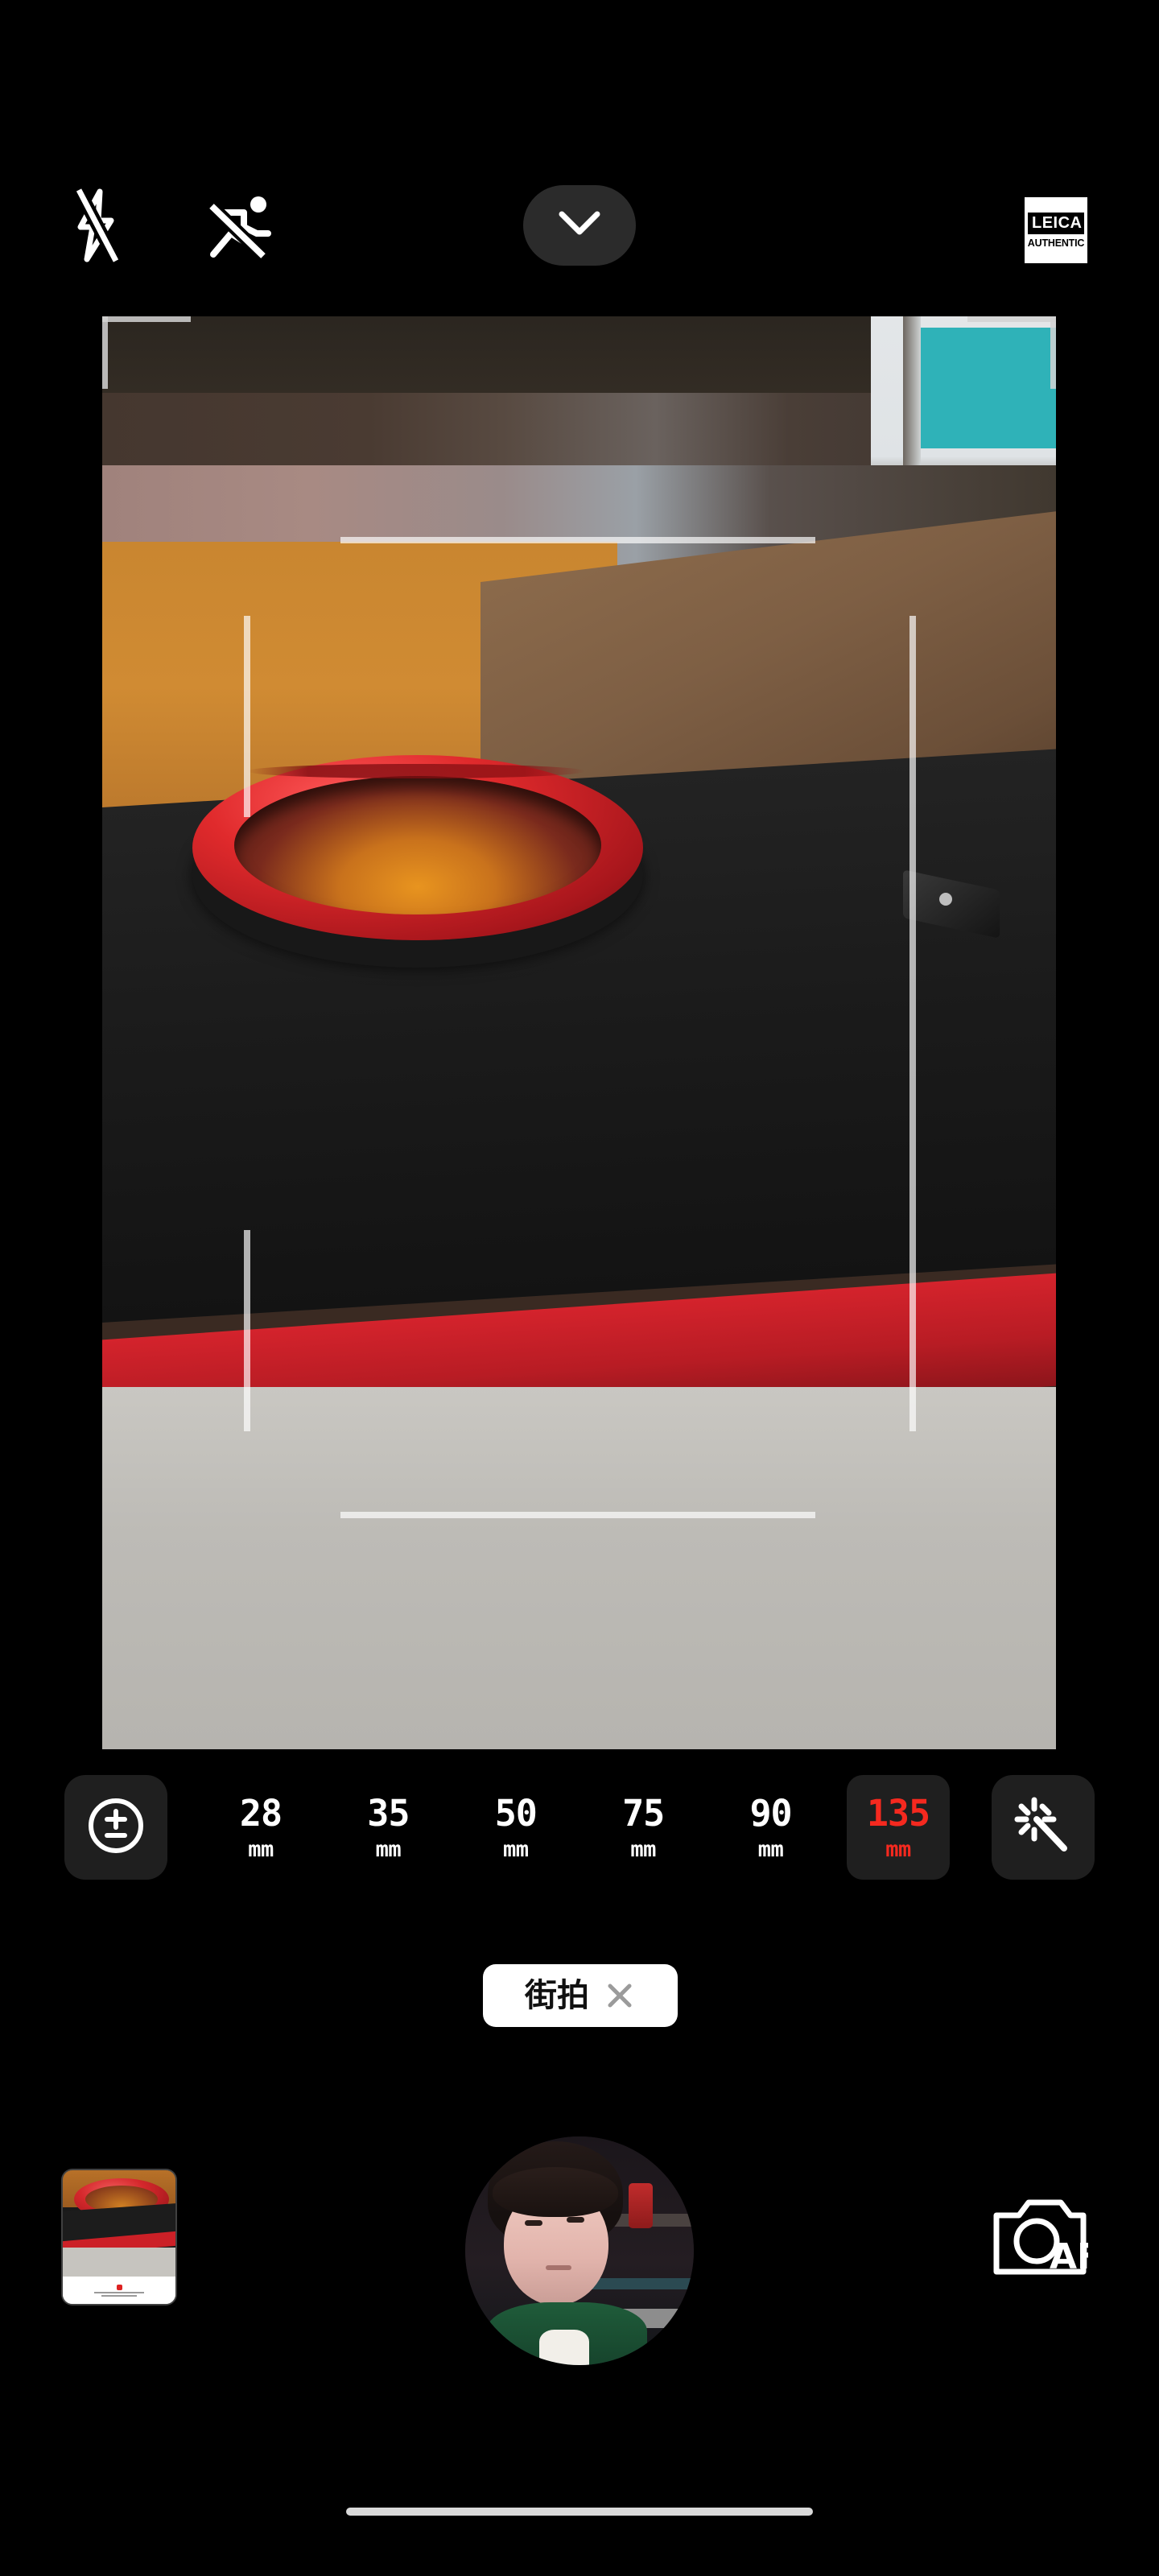 This screenshot has height=2576, width=1159. What do you see at coordinates (1056, 223) in the screenshot?
I see `leica-wordmark: LEICA` at bounding box center [1056, 223].